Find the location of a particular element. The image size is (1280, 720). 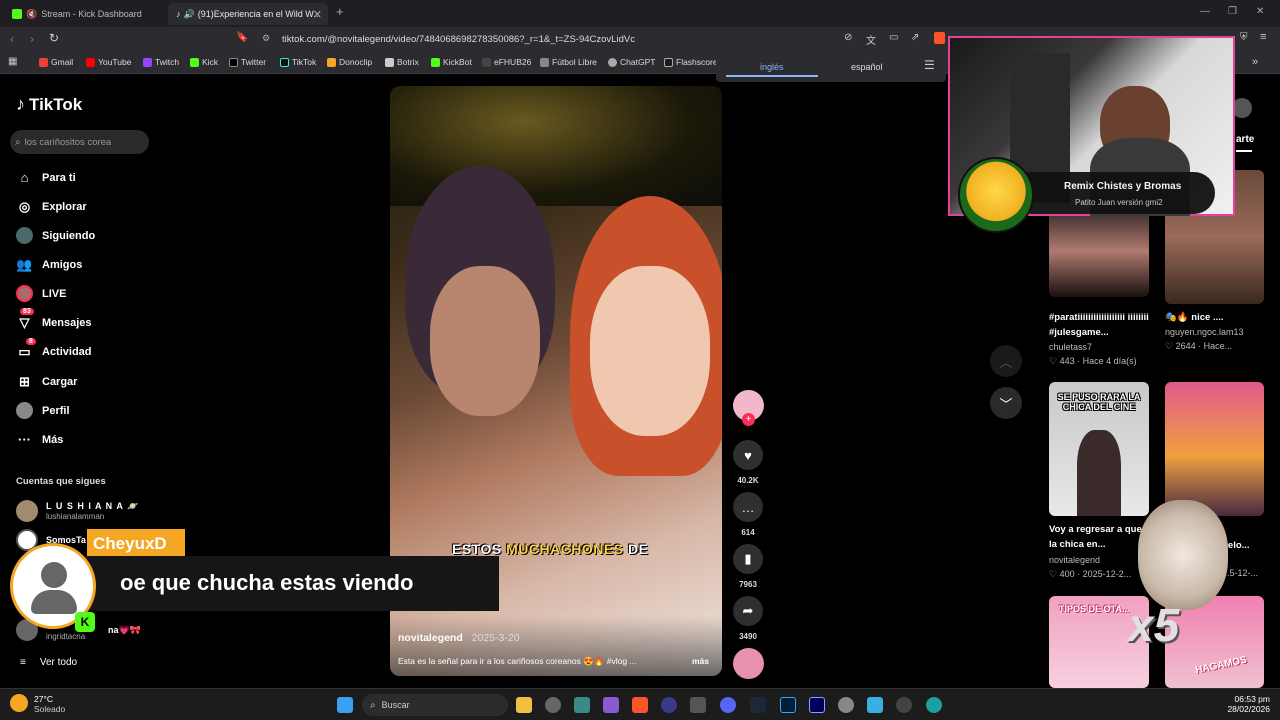

tab-tiktok-video: ♪ 🔊 (91)Experiencia en el Wild W... ✕ is located at coordinates (248, 14).